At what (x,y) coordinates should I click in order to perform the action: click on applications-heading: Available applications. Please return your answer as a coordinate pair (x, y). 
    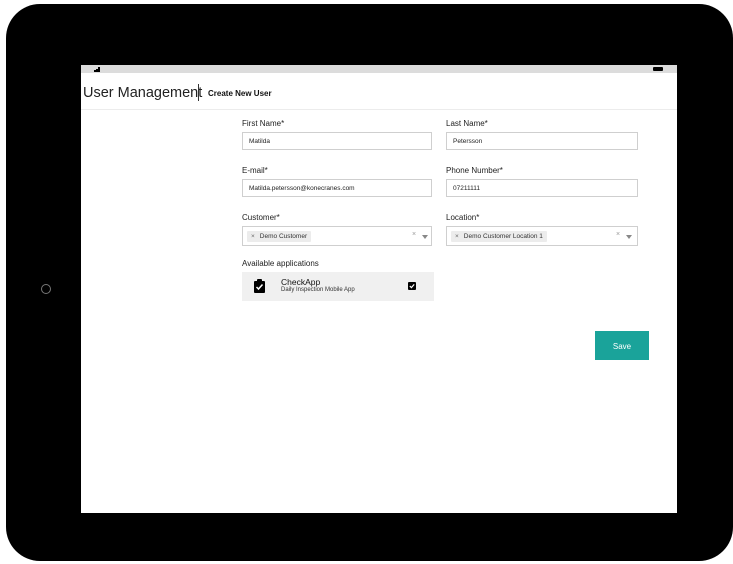
    Looking at the image, I should click on (280, 263).